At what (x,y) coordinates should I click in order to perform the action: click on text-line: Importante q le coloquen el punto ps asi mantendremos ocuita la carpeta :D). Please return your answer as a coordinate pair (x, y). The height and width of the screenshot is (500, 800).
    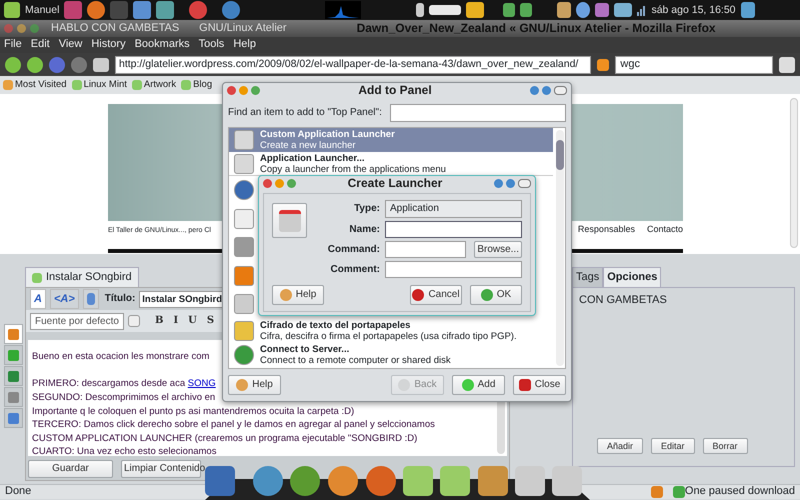
    Looking at the image, I should click on (193, 411).